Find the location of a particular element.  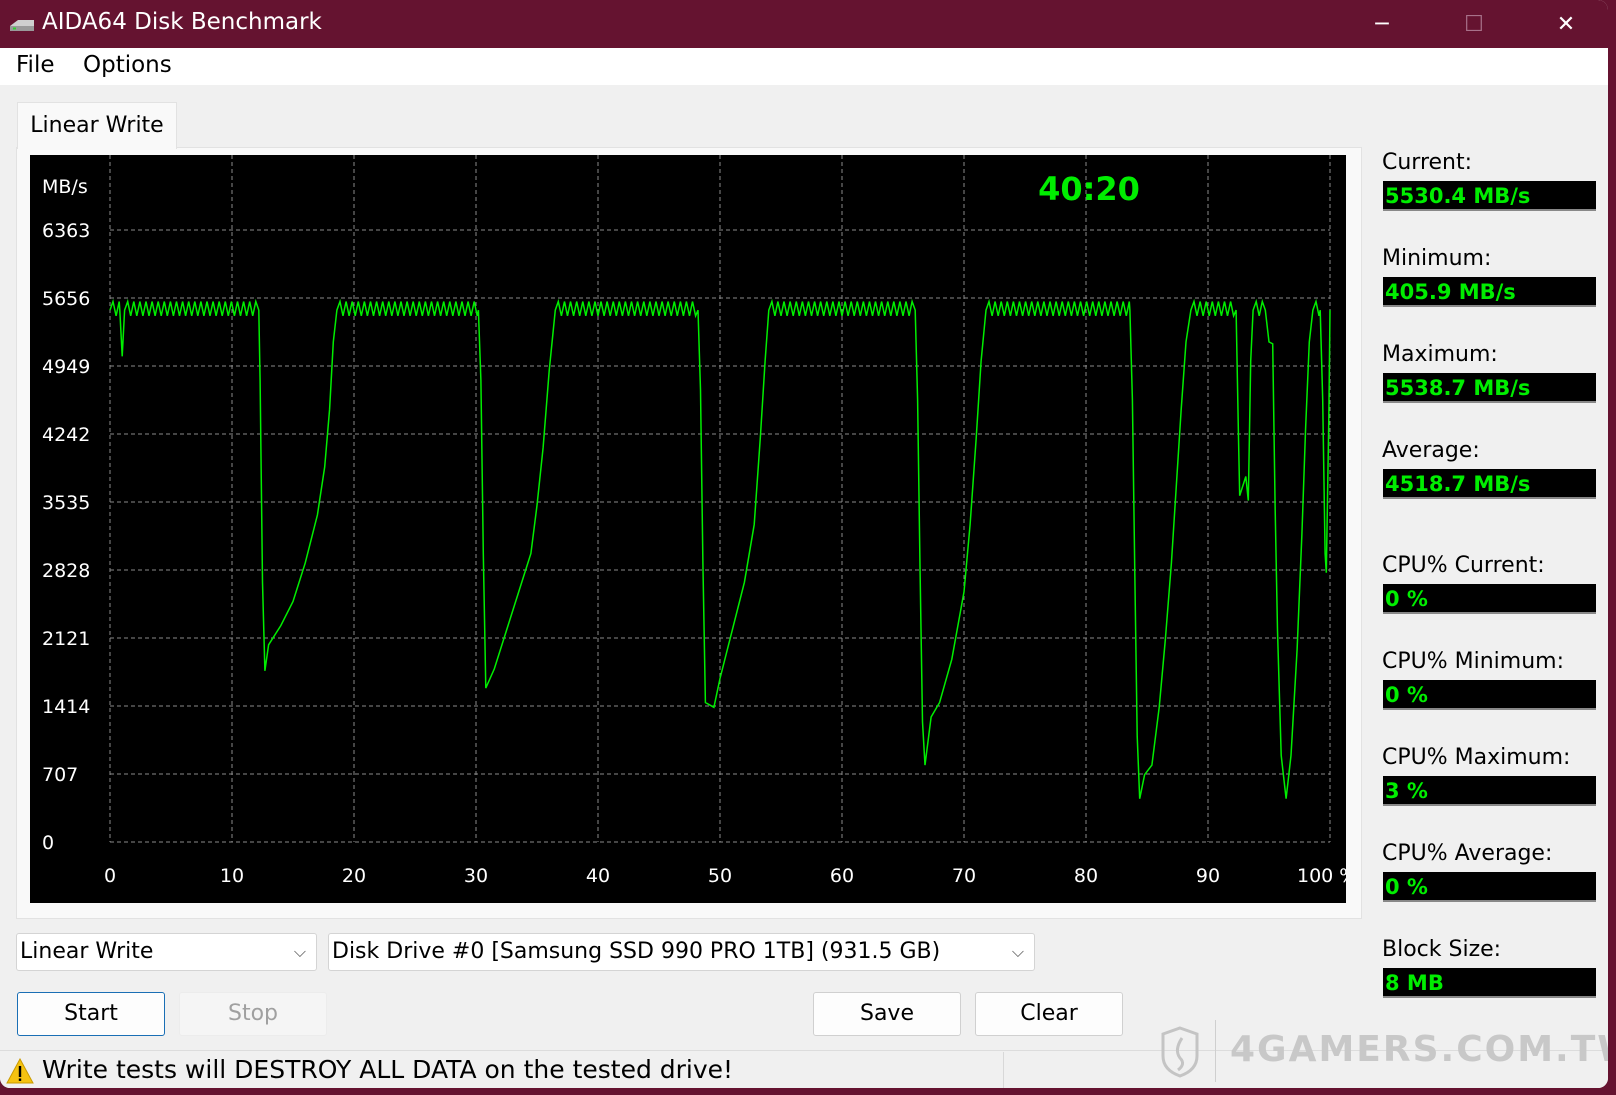

warning-icon is located at coordinates (20, 1071).